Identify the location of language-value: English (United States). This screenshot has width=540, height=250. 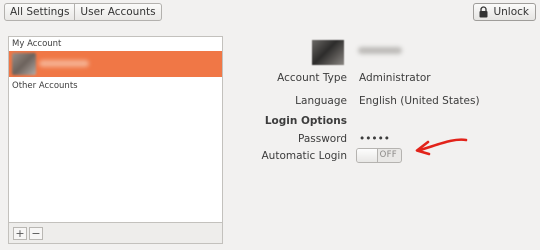
(419, 101).